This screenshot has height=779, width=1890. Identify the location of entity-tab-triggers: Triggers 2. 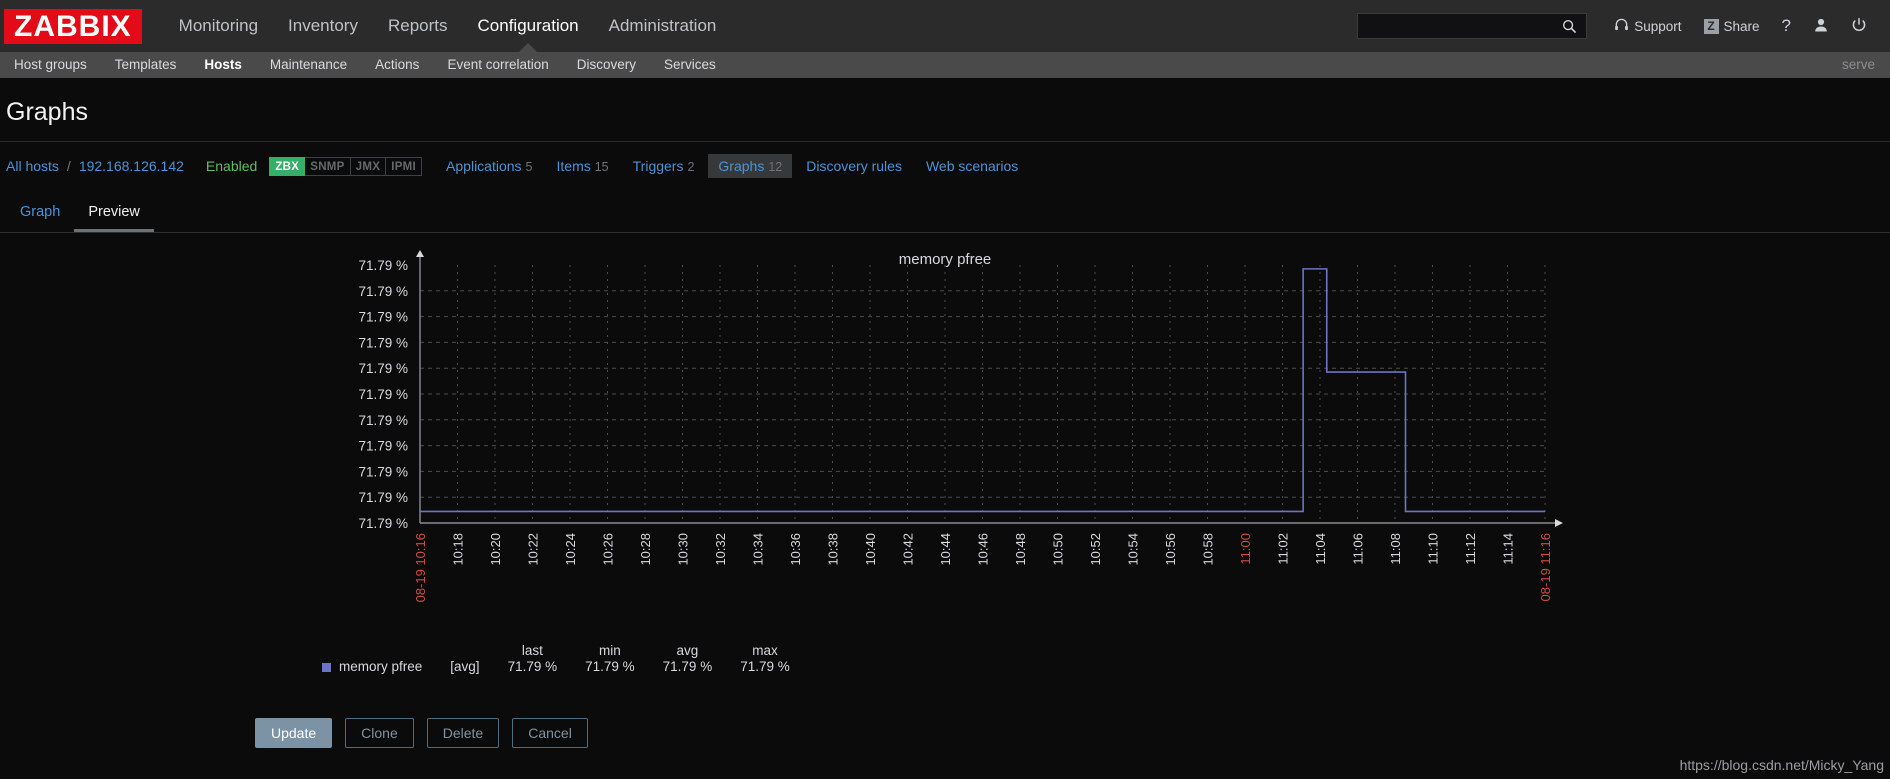
(664, 166).